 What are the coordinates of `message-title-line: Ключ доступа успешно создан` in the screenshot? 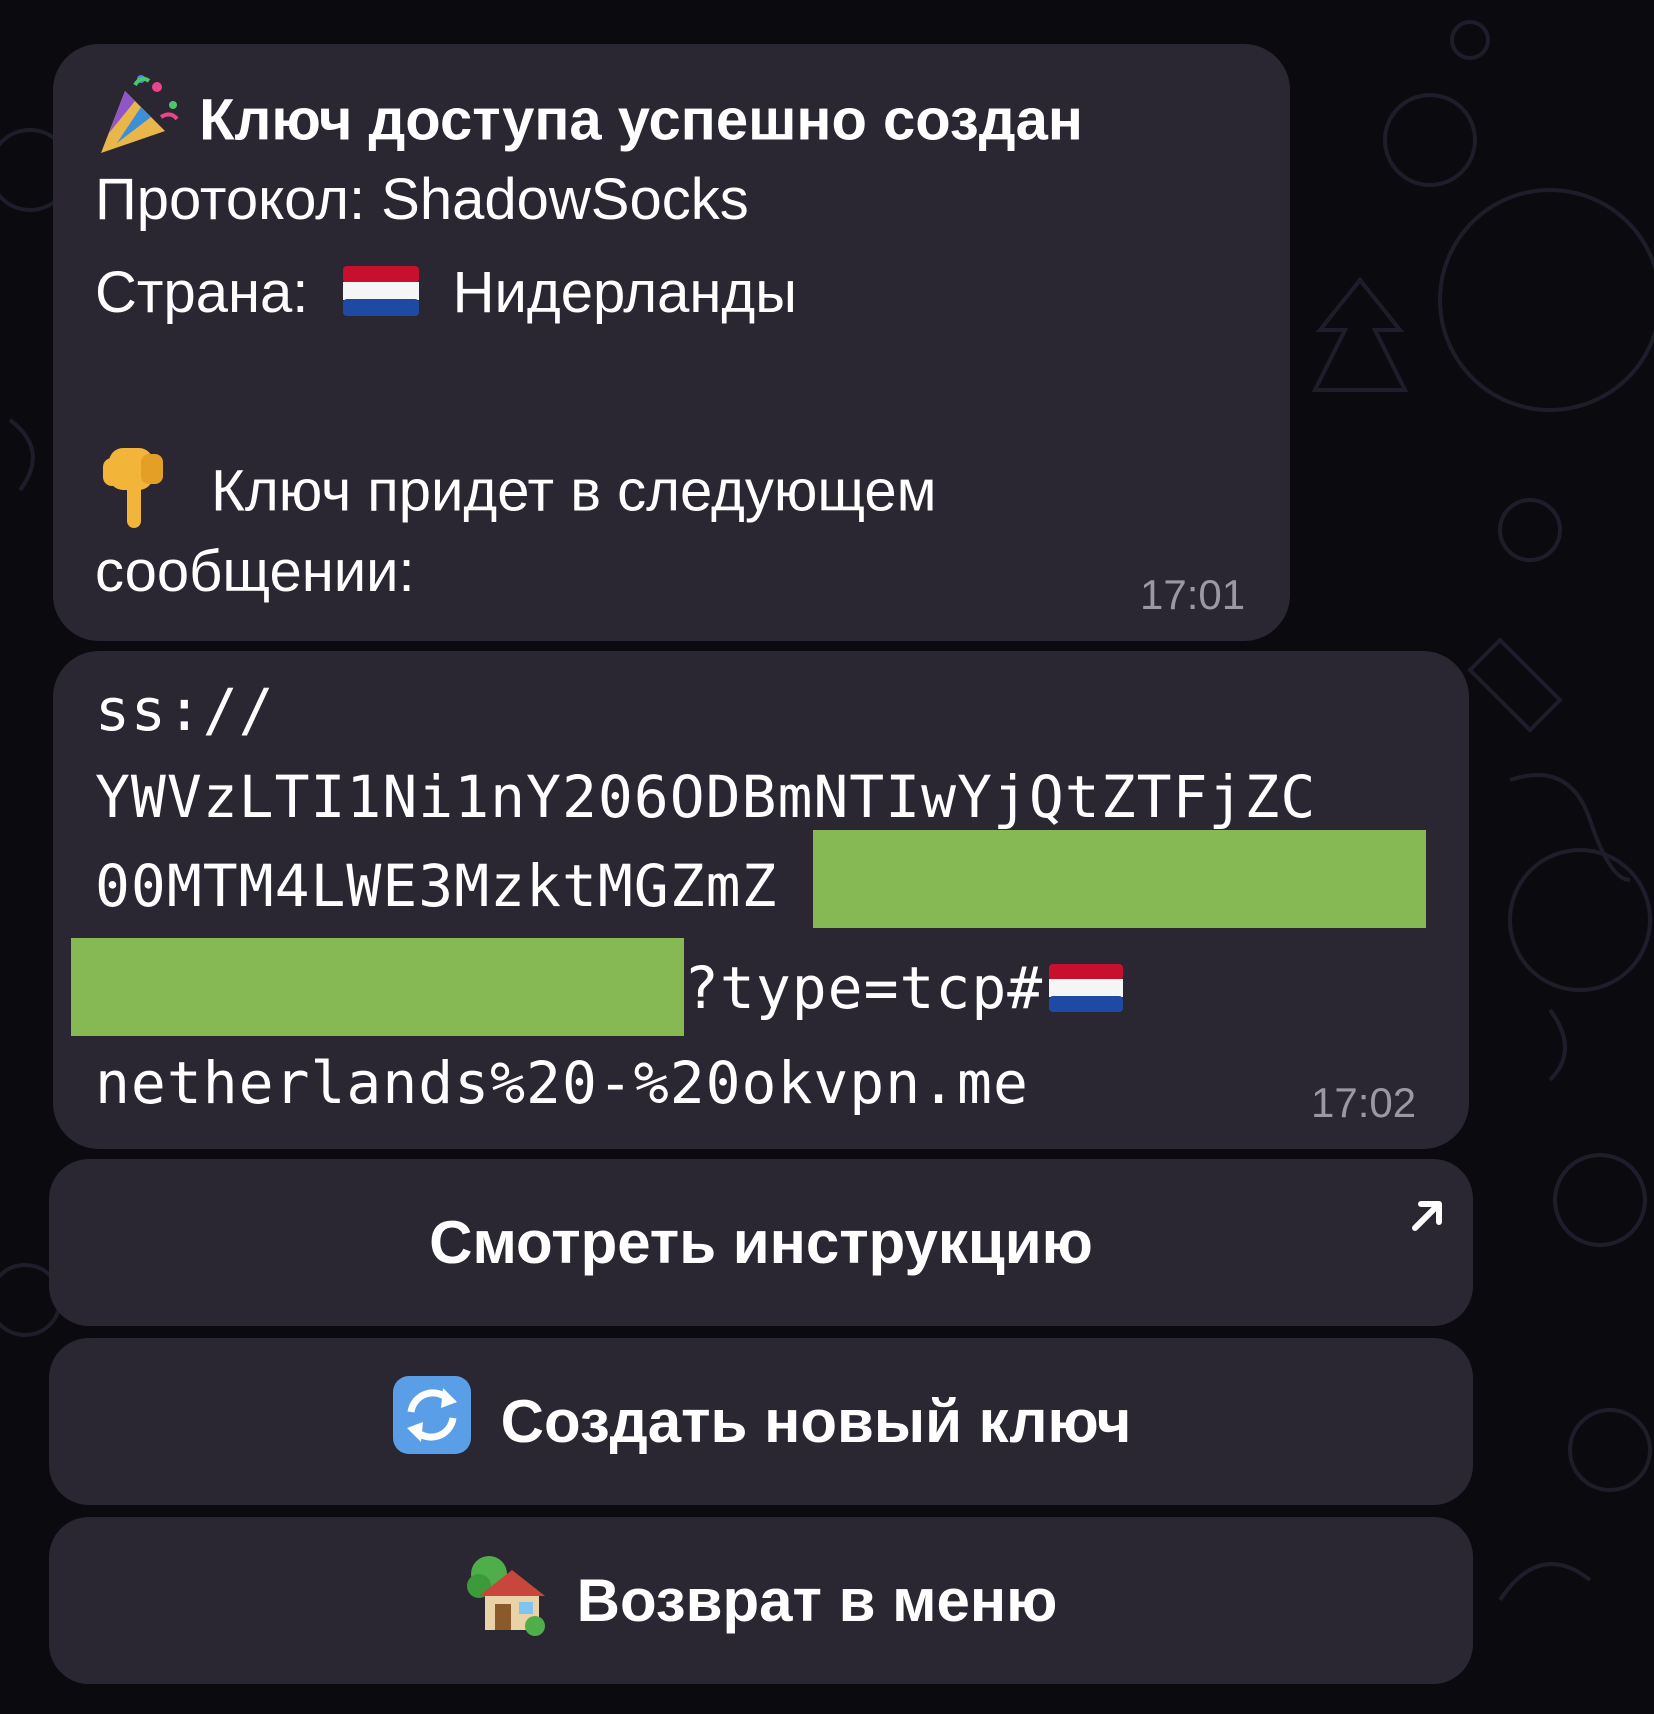 It's located at (589, 124).